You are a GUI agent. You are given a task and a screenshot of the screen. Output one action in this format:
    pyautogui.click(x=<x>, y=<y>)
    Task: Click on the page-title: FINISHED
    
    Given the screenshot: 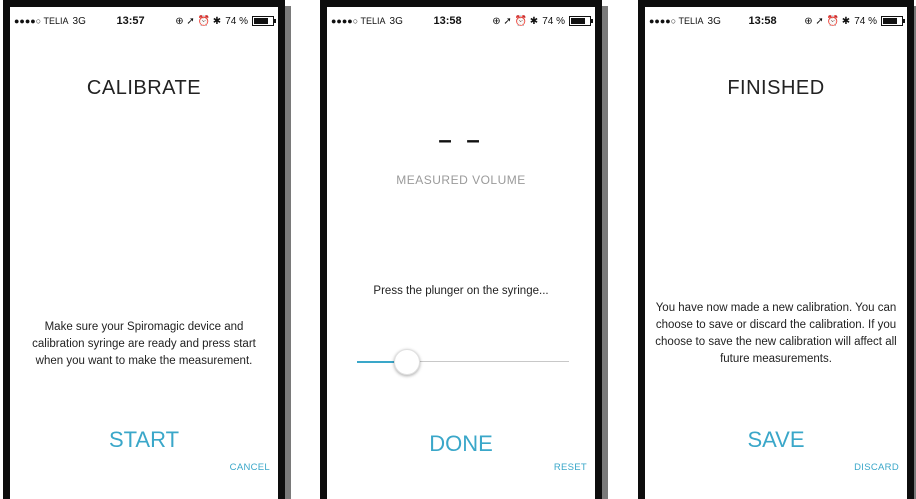 What is the action you would take?
    pyautogui.click(x=776, y=88)
    